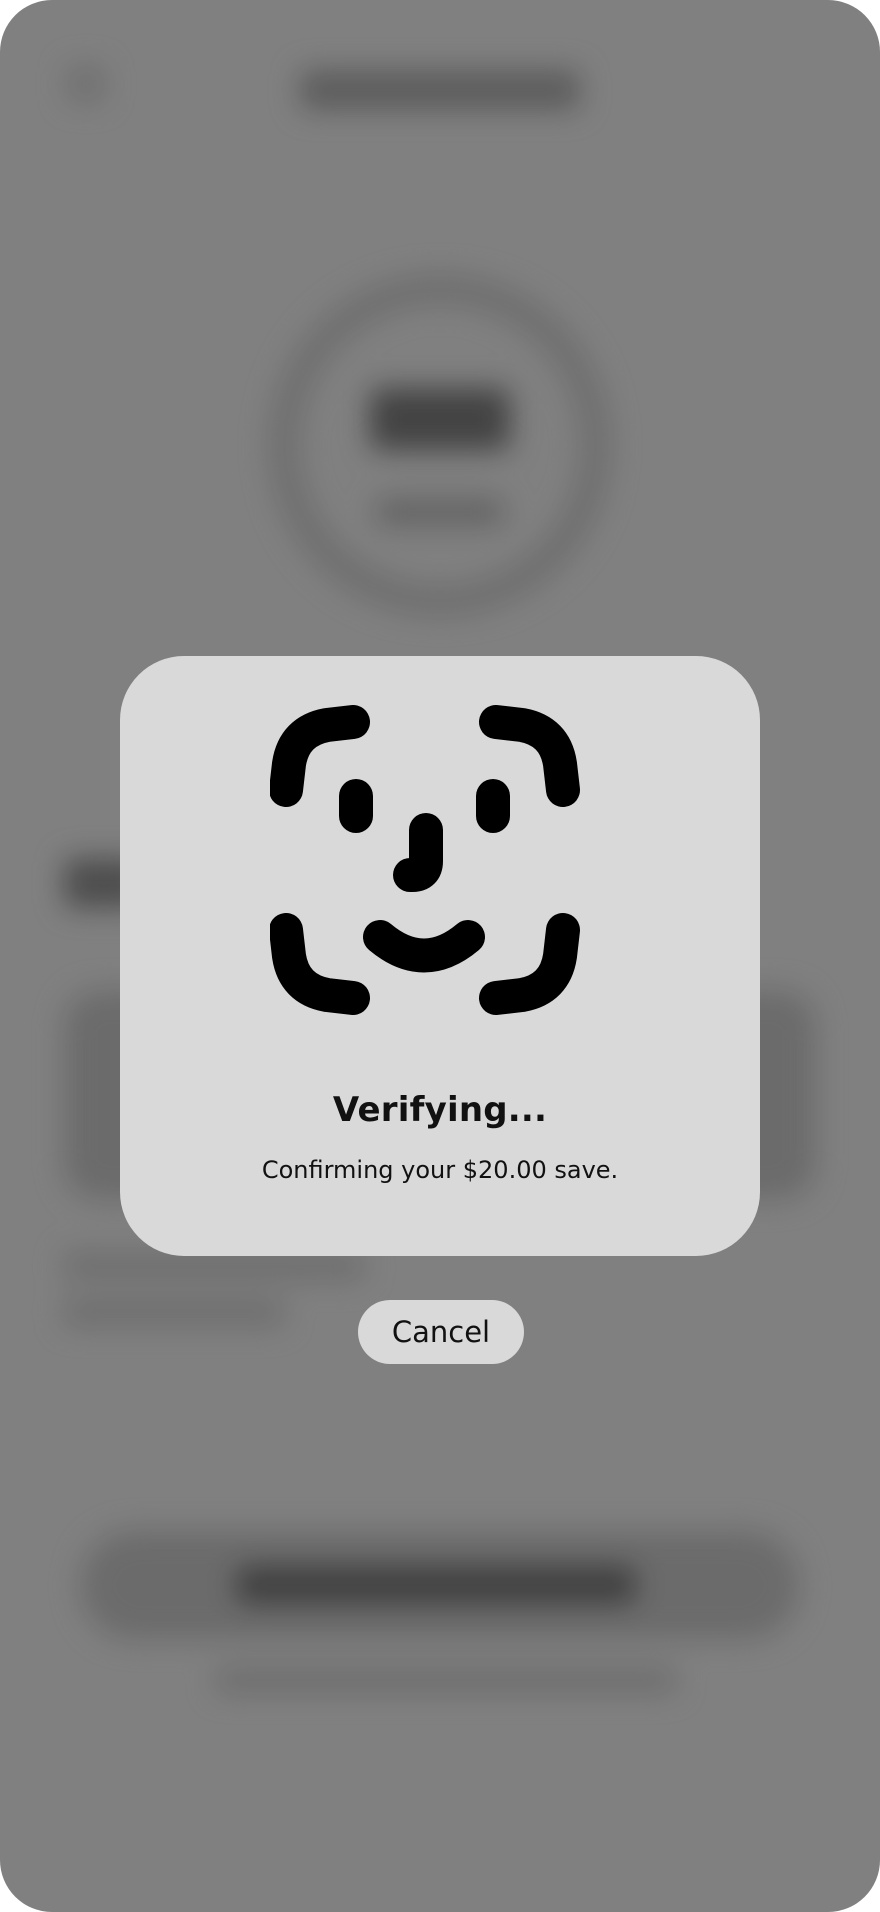 Image resolution: width=880 pixels, height=1912 pixels. What do you see at coordinates (440, 1170) in the screenshot?
I see `verification-subtitle: Confirming your $20.00 save.` at bounding box center [440, 1170].